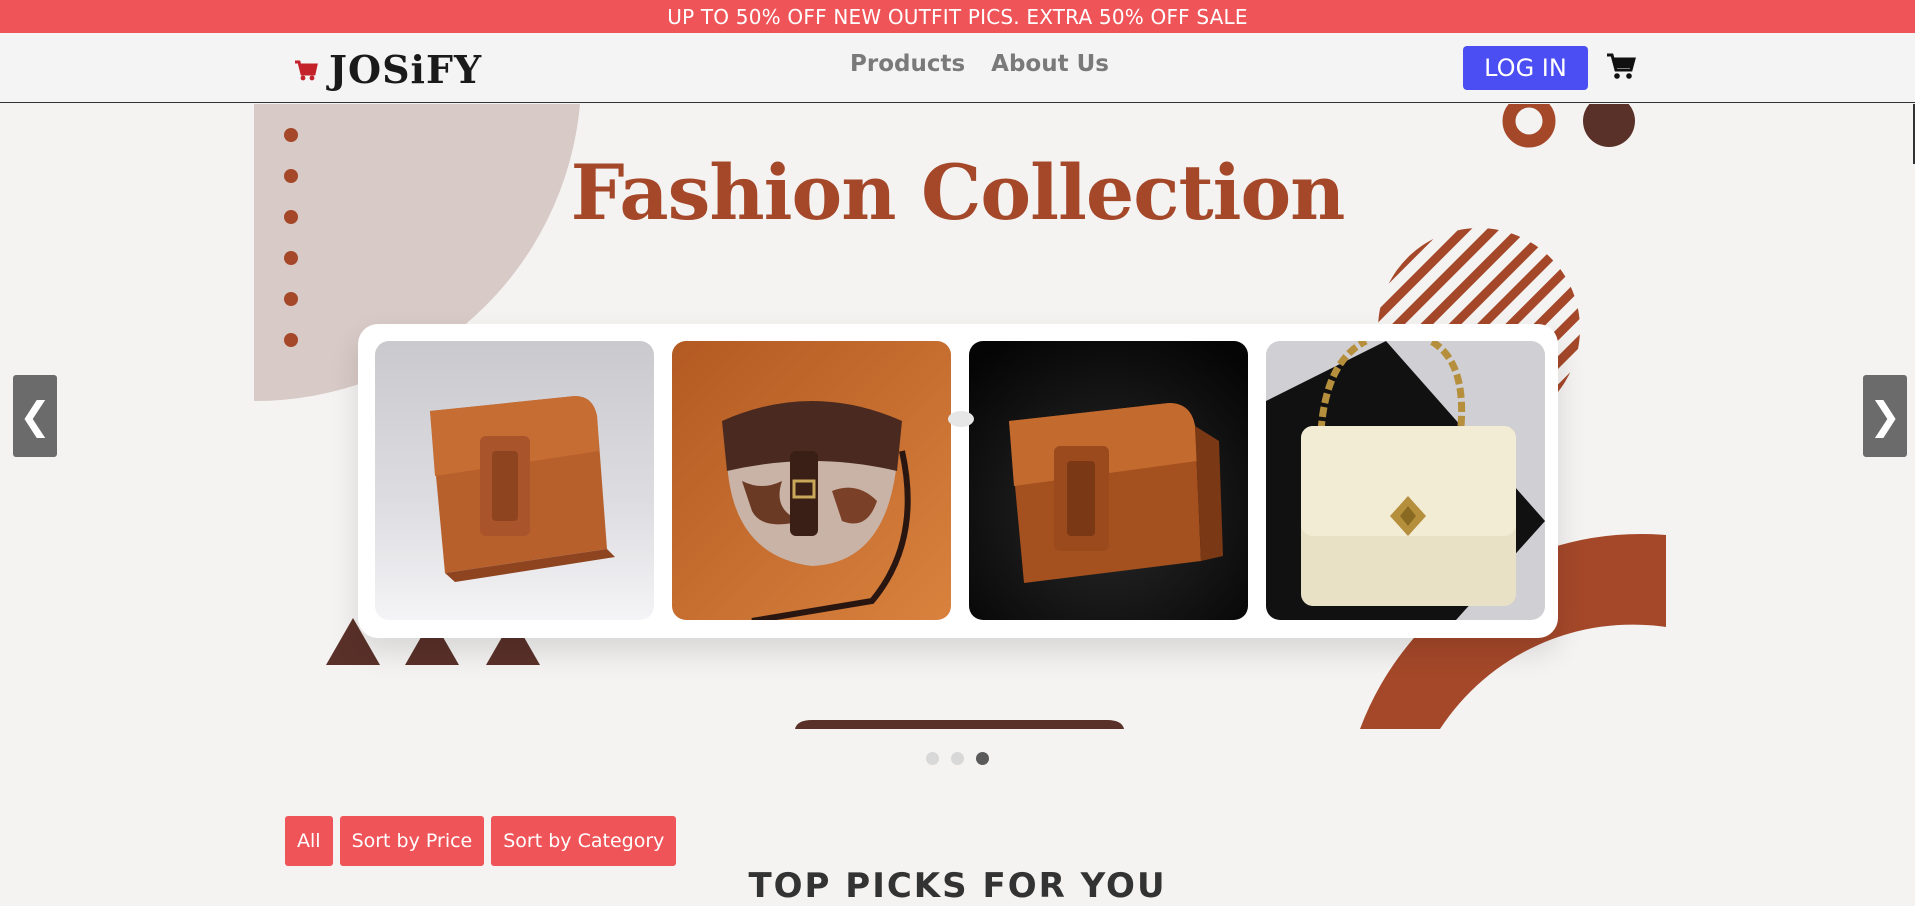  Describe the element at coordinates (1525, 68) in the screenshot. I see `login-button: LOG IN` at that location.